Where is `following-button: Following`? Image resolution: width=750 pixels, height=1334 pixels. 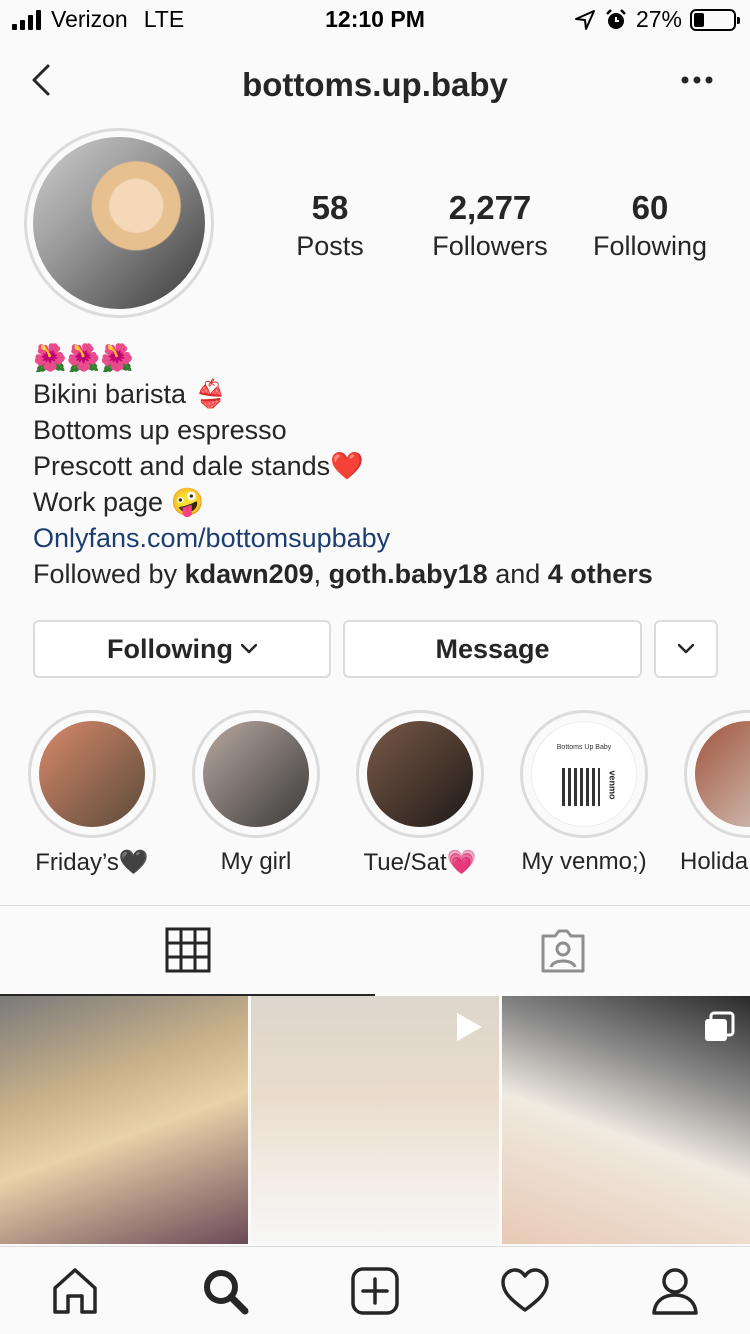 following-button: Following is located at coordinates (182, 649).